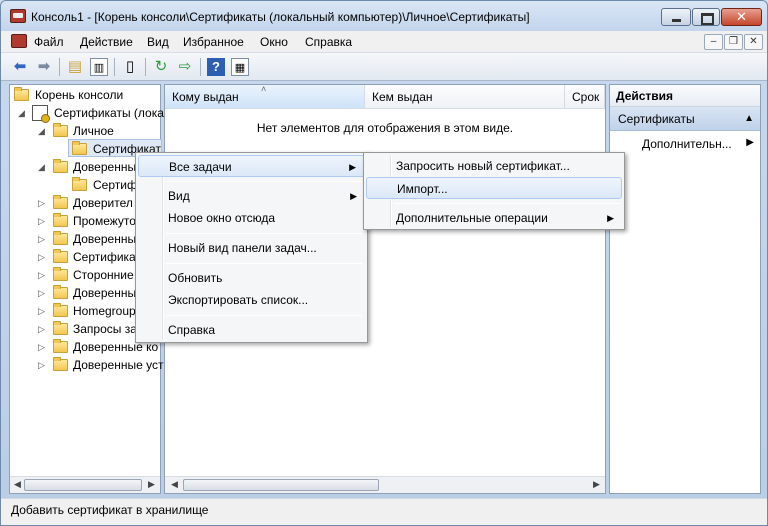 This screenshot has width=768, height=526. I want to click on actions-pane-title: Действия, so click(685, 96).